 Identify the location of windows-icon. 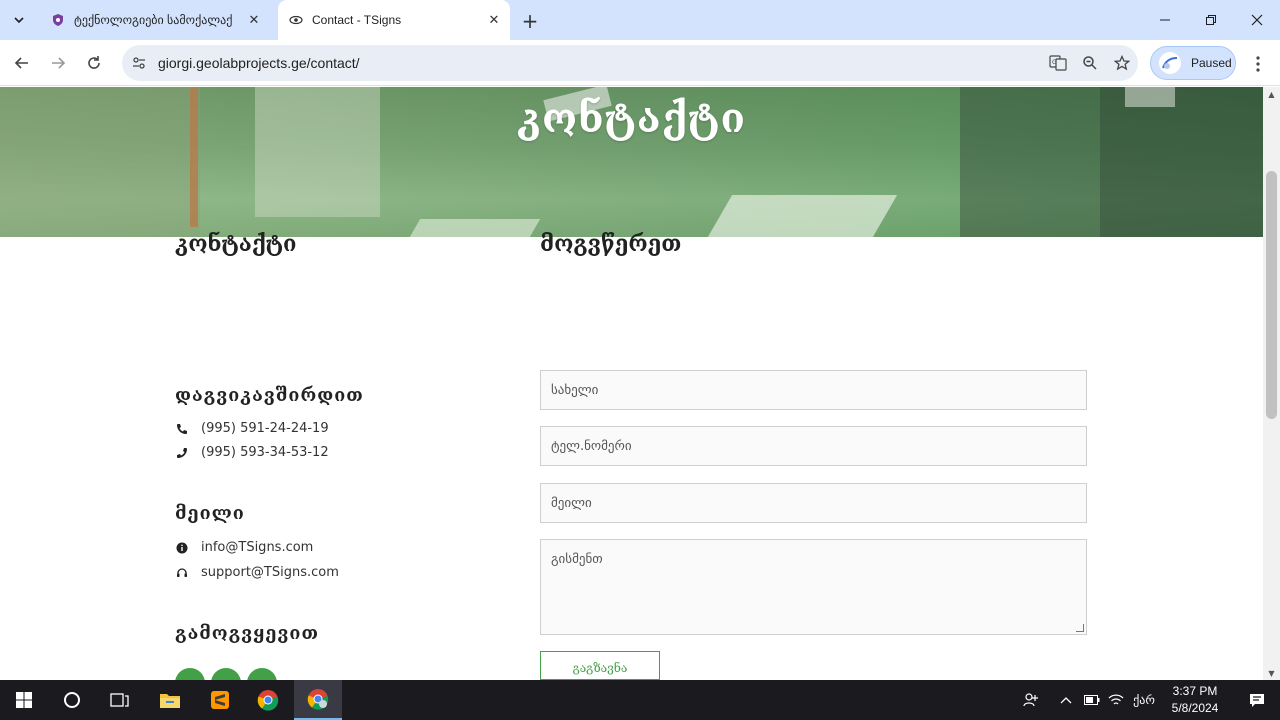
(24, 700).